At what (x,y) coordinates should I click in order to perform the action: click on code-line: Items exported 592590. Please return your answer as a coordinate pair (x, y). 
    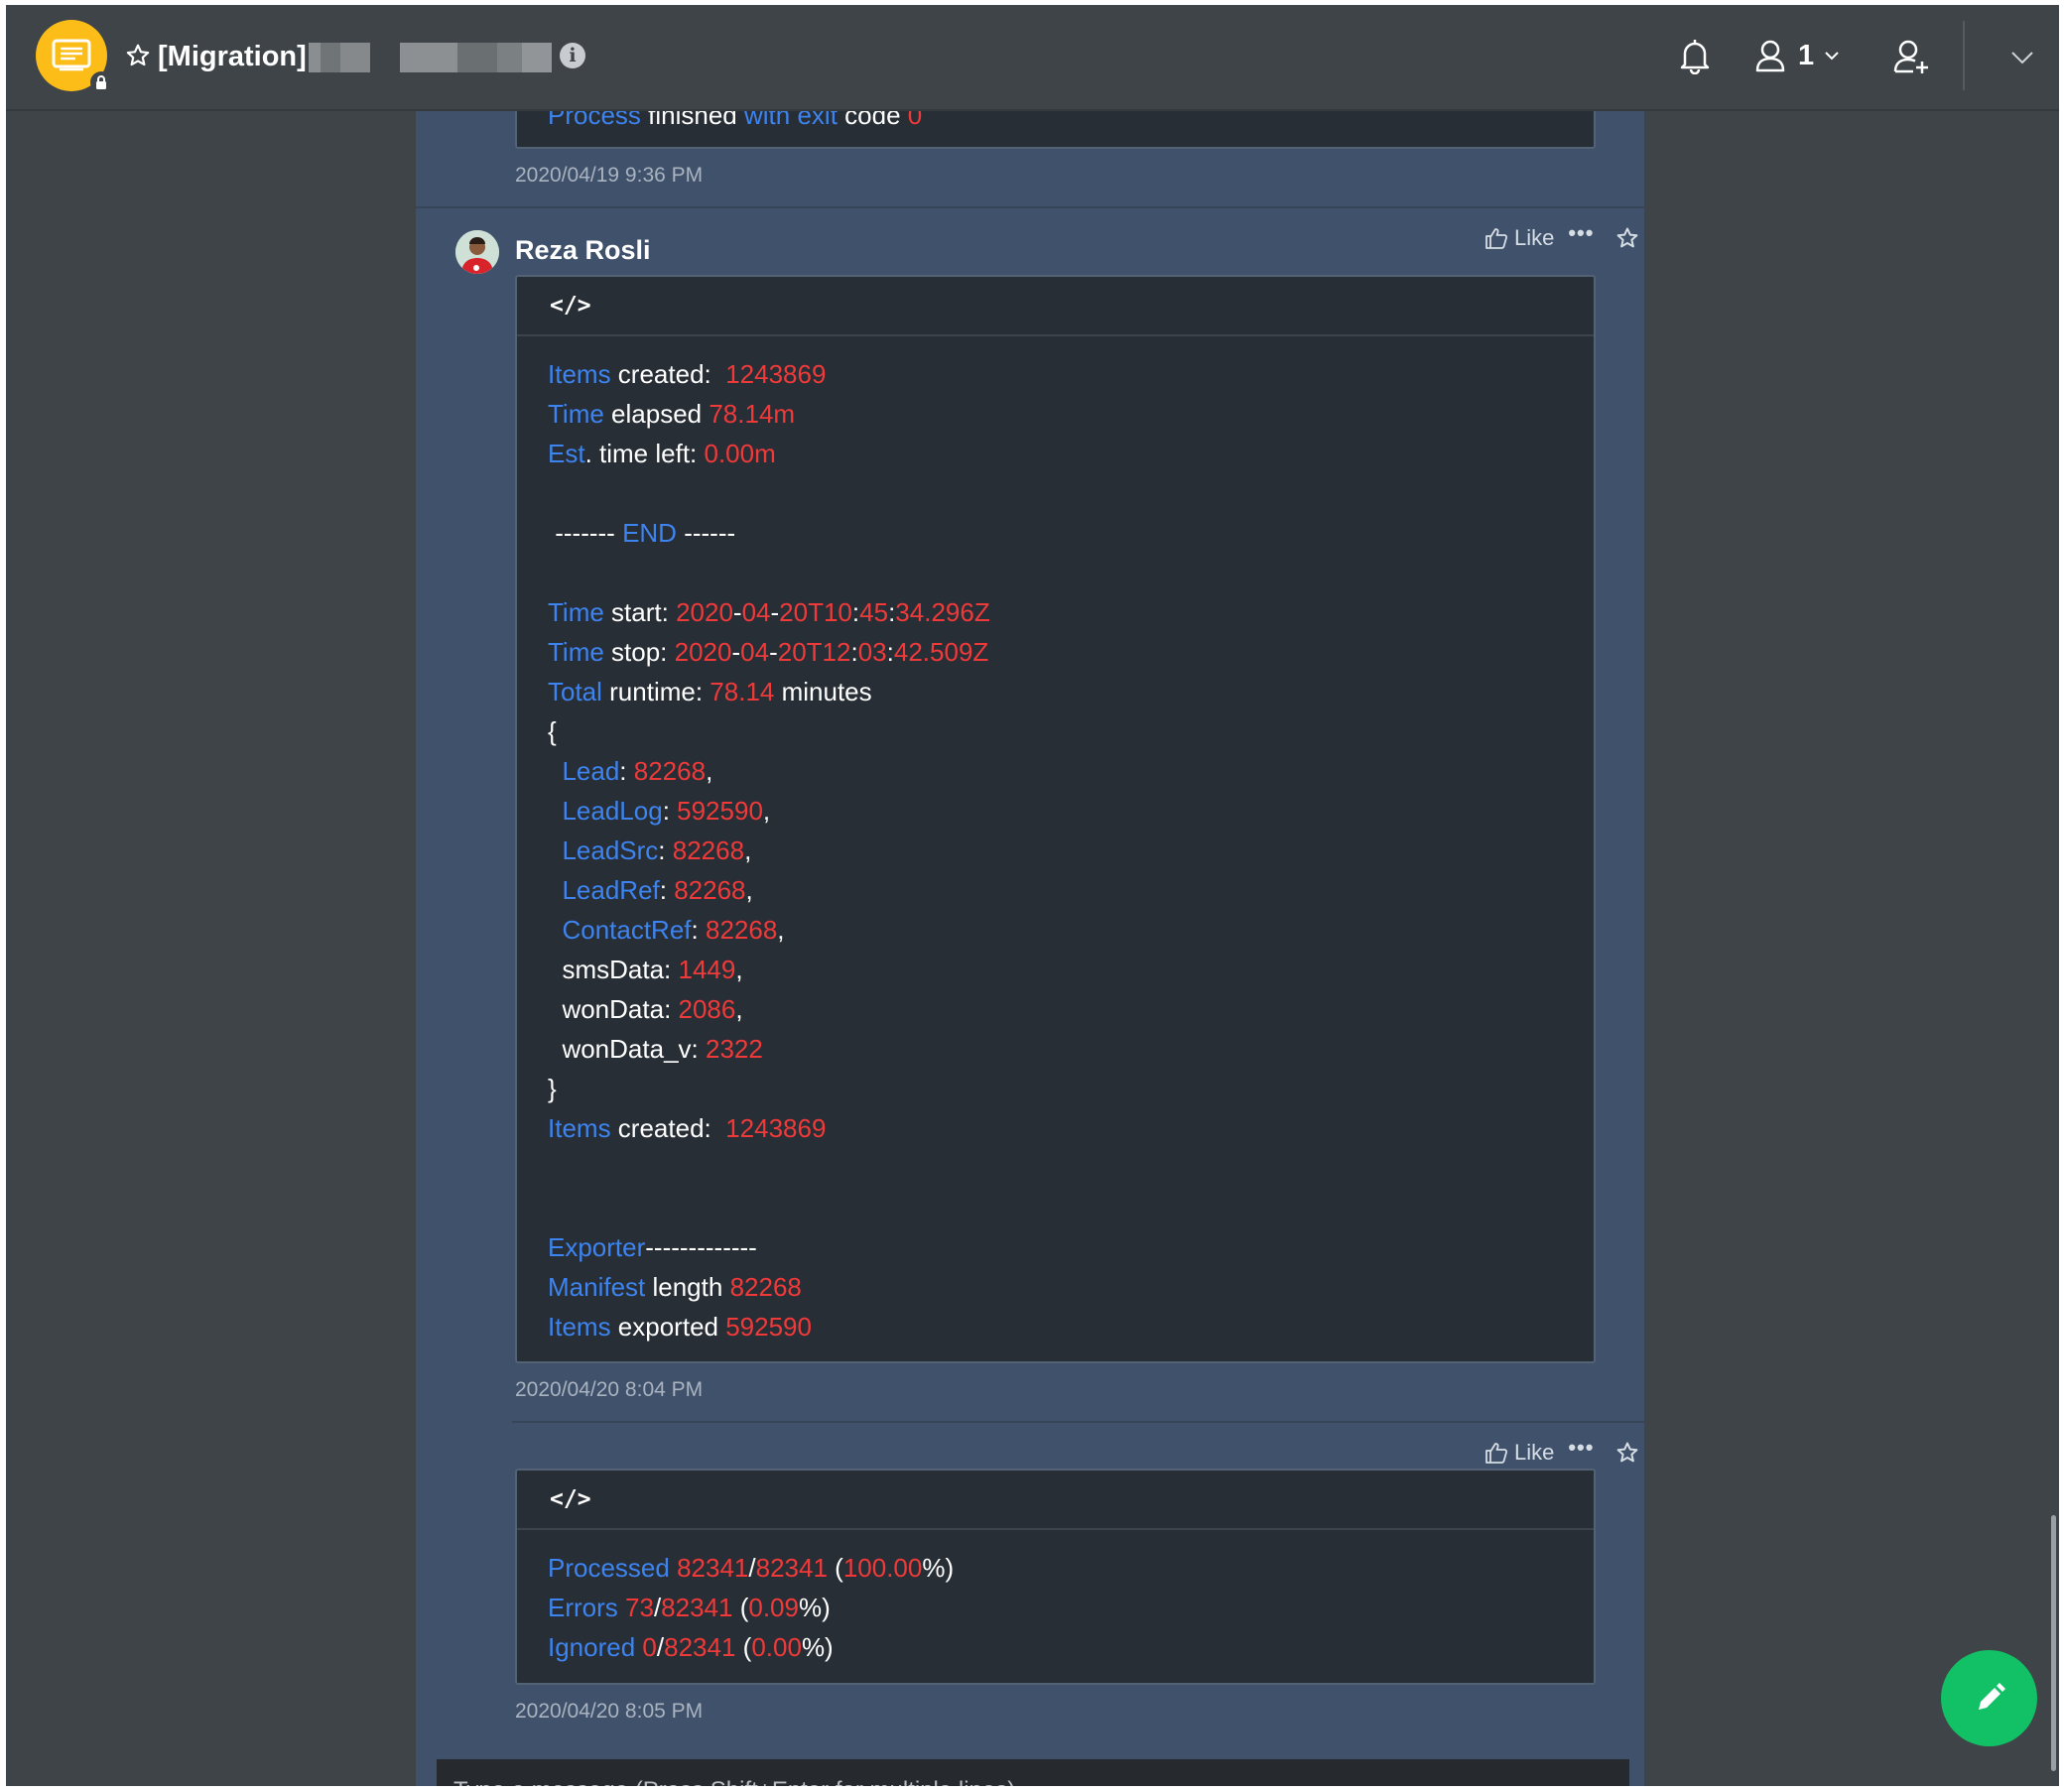
    Looking at the image, I should click on (1071, 1326).